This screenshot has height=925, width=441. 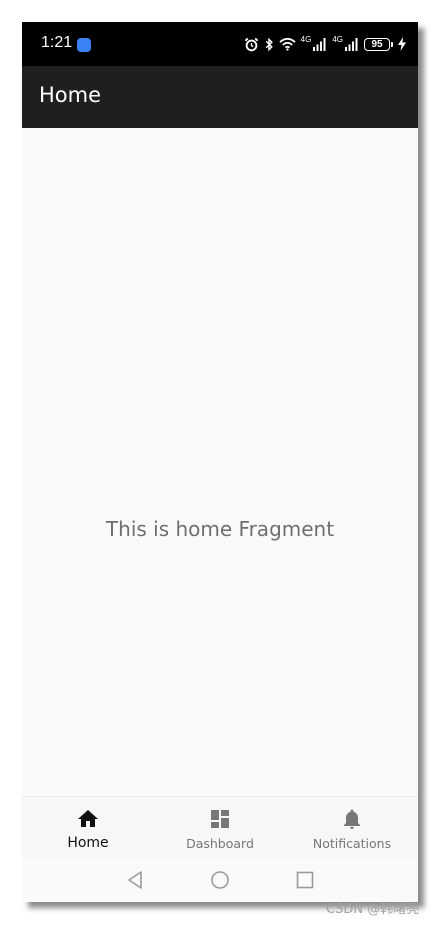 What do you see at coordinates (220, 529) in the screenshot?
I see `fragment-text: This is home Fragment` at bounding box center [220, 529].